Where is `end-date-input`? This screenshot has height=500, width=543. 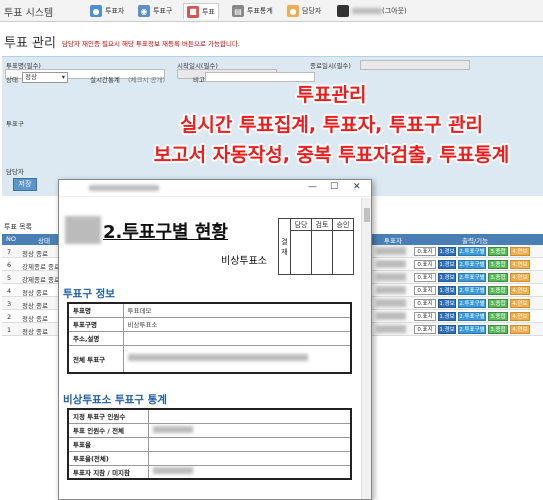 end-date-input is located at coordinates (415, 65).